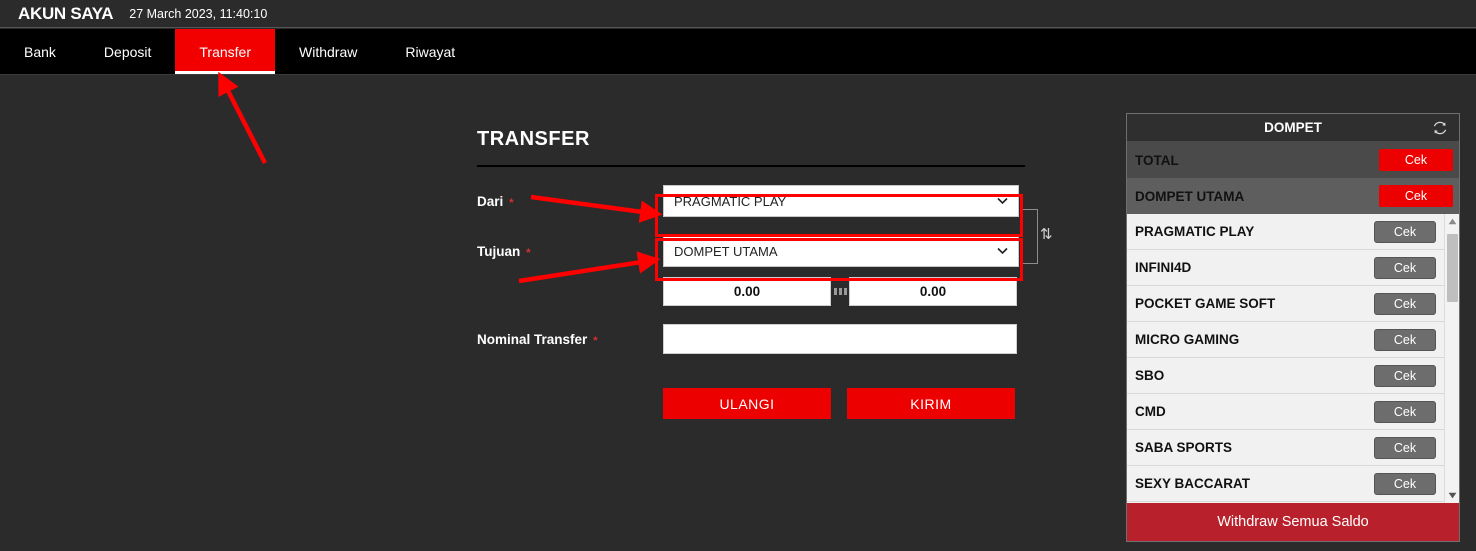  I want to click on swap-vertical-icon: ⇅, so click(1046, 234).